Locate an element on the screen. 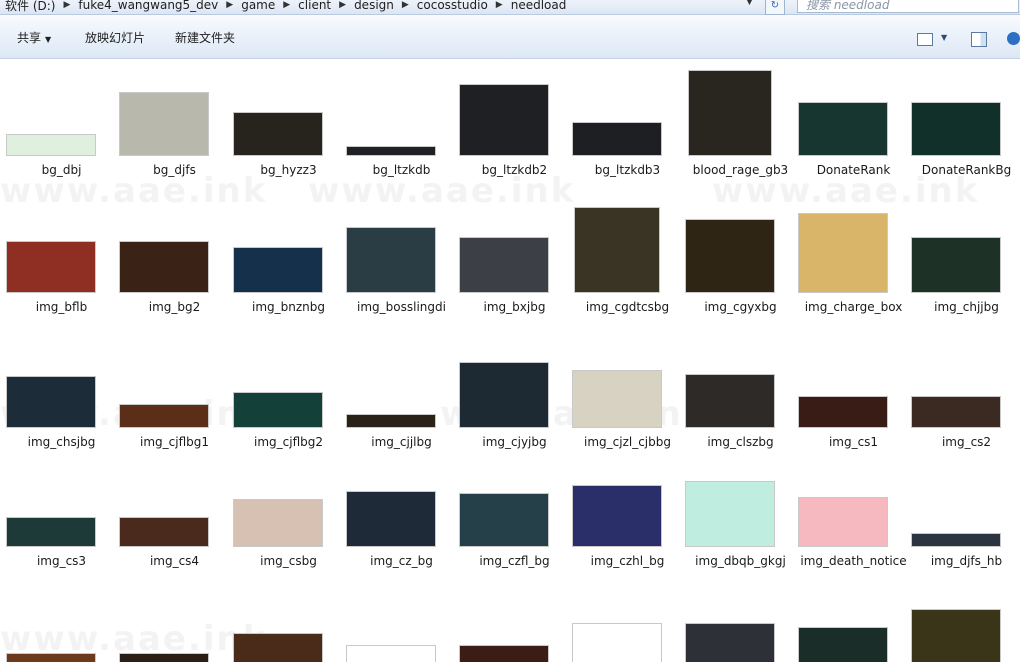 This screenshot has width=1020, height=662. file-name: img_djfs_hb is located at coordinates (966, 561).